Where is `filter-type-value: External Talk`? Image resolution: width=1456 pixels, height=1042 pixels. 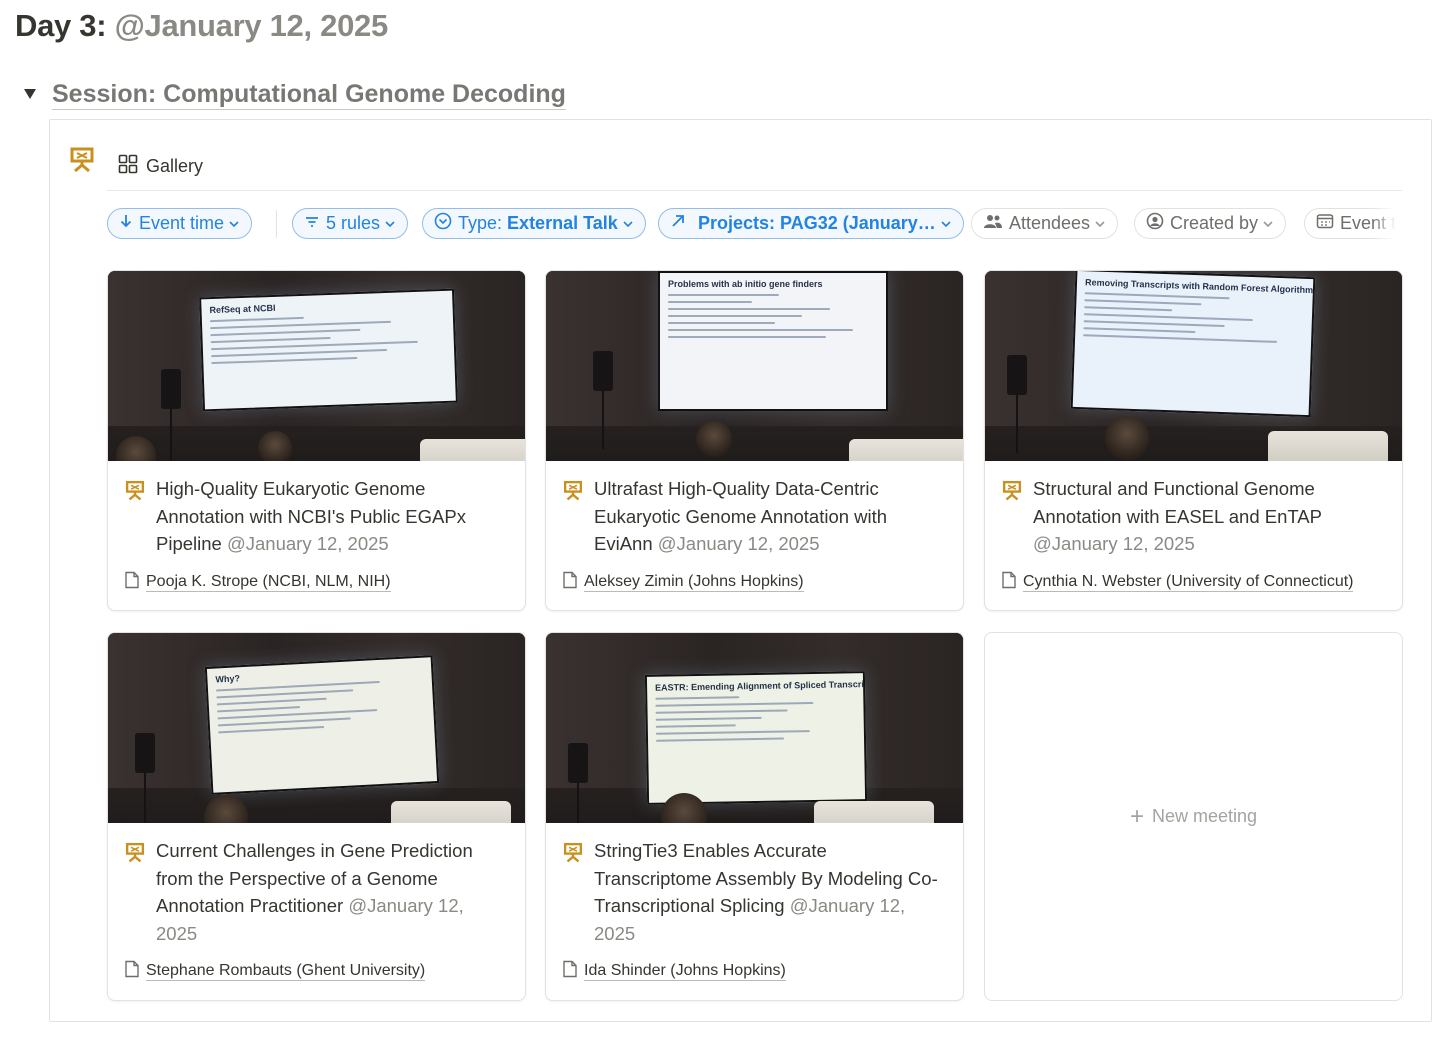
filter-type-value: External Talk is located at coordinates (562, 223).